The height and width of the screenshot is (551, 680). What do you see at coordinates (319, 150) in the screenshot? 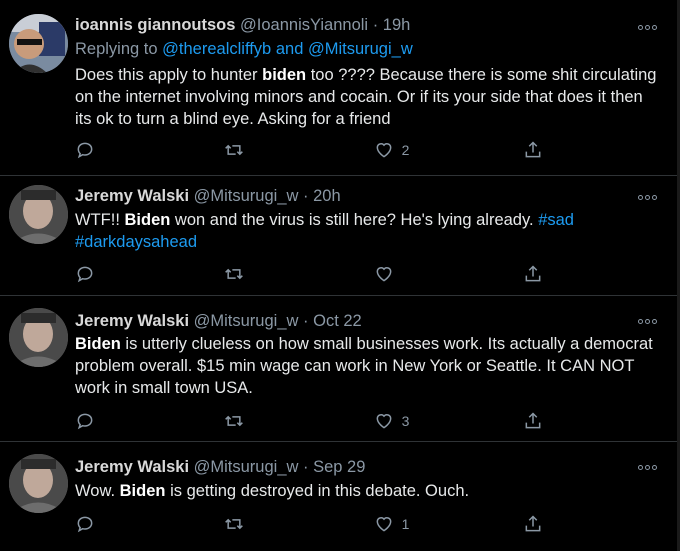
I see `tweet-actions: 2` at bounding box center [319, 150].